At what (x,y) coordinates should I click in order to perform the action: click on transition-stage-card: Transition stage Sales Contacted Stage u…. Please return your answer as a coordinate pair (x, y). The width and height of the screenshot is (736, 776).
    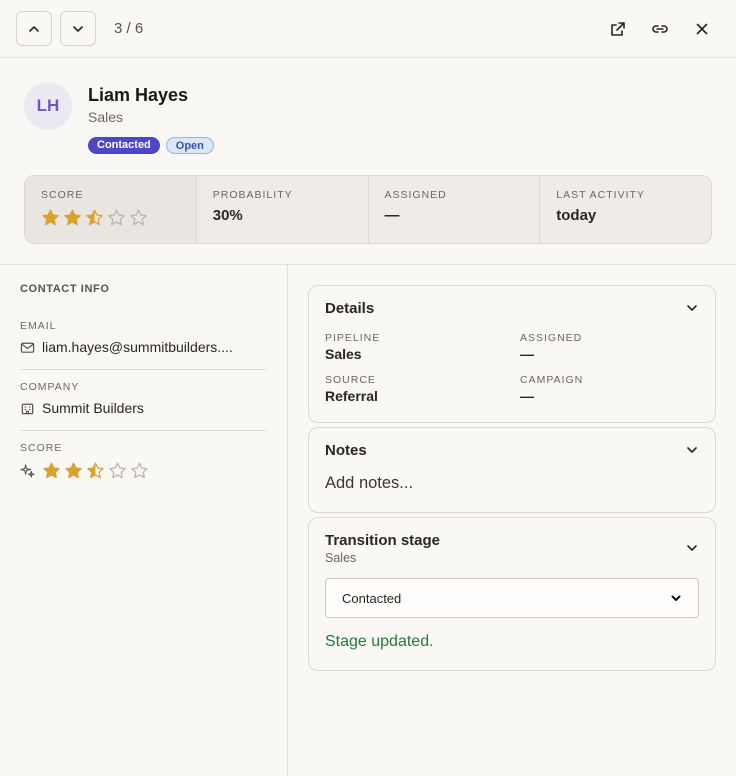
    Looking at the image, I should click on (512, 594).